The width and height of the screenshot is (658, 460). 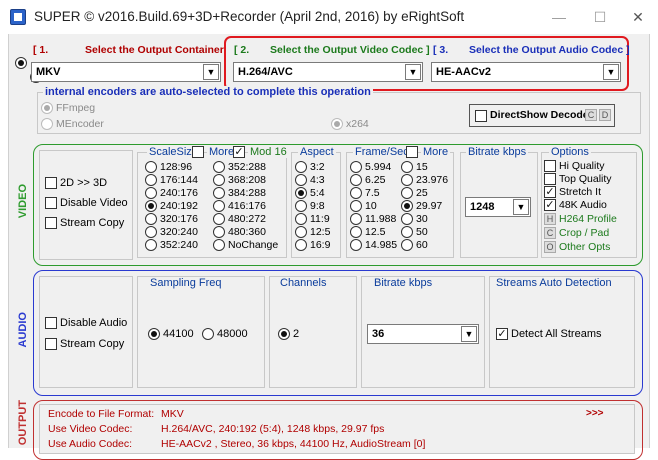 What do you see at coordinates (245, 206) in the screenshot?
I see `scalesize-option: 416:176` at bounding box center [245, 206].